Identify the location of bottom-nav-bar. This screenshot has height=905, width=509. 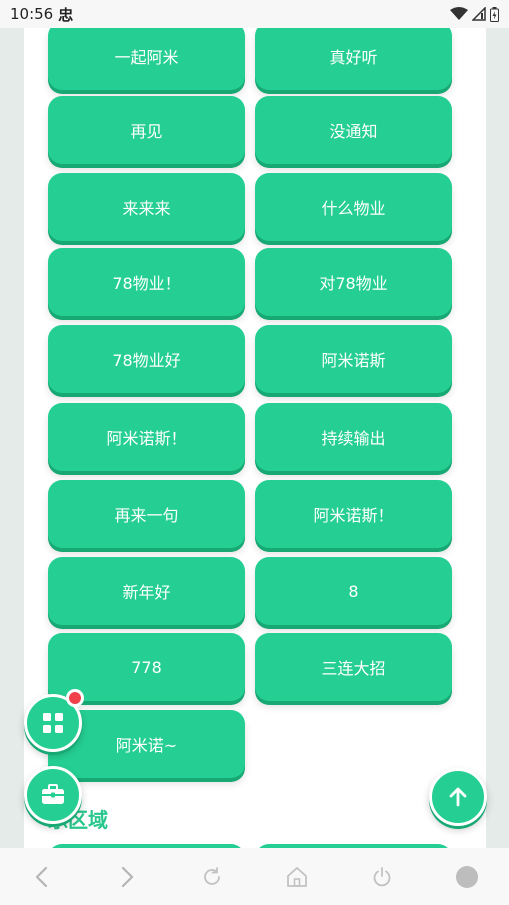
(254, 876).